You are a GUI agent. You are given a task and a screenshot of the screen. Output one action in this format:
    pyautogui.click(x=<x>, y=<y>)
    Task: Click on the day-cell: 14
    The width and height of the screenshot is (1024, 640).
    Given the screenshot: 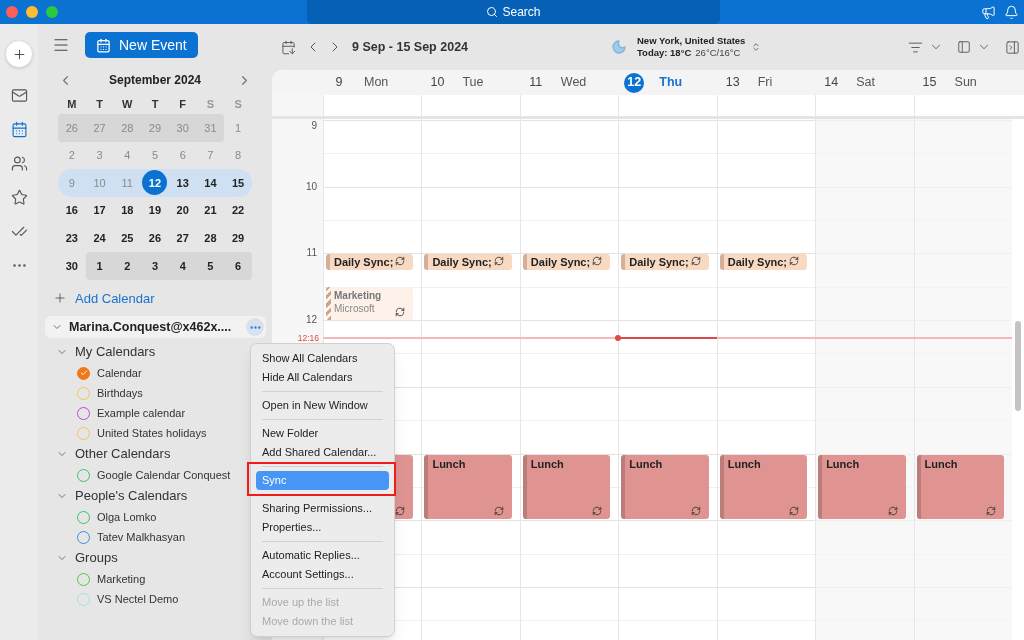 What is the action you would take?
    pyautogui.click(x=210, y=183)
    